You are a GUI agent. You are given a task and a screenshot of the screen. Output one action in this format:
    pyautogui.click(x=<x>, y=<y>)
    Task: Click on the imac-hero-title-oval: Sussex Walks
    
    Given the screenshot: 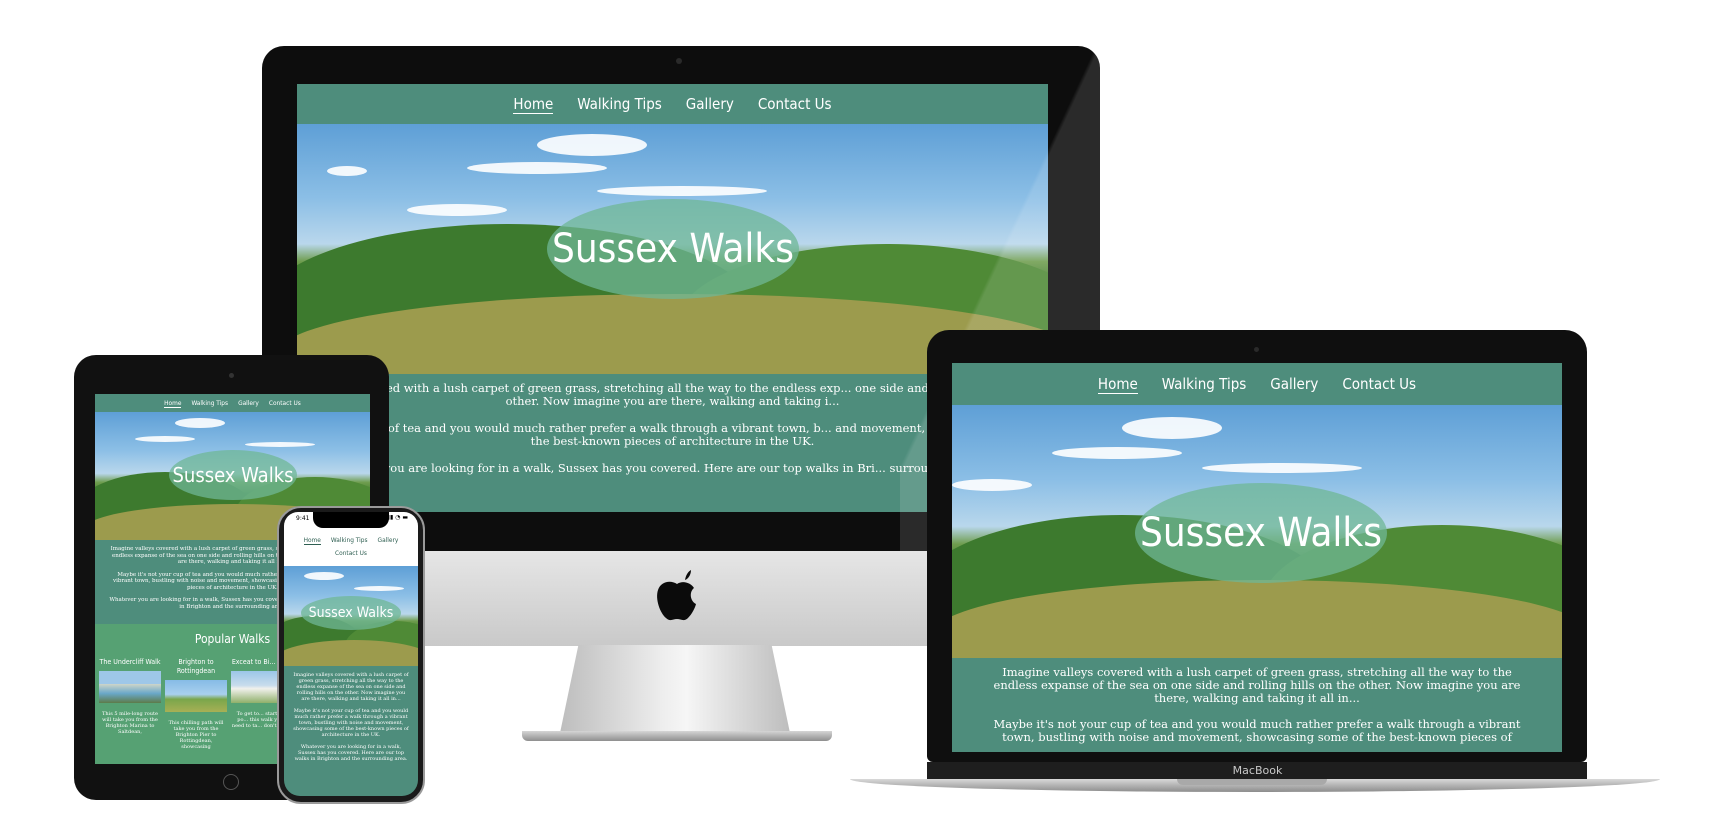 What is the action you would take?
    pyautogui.click(x=673, y=249)
    